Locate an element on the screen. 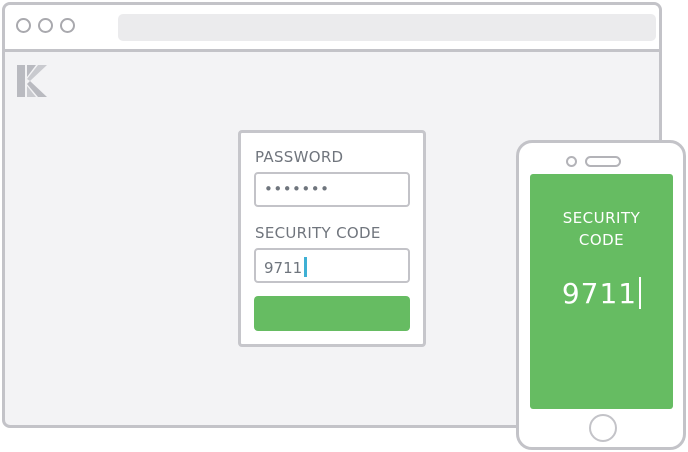 This screenshot has width=688, height=452. brand-logo-icon is located at coordinates (32, 81).